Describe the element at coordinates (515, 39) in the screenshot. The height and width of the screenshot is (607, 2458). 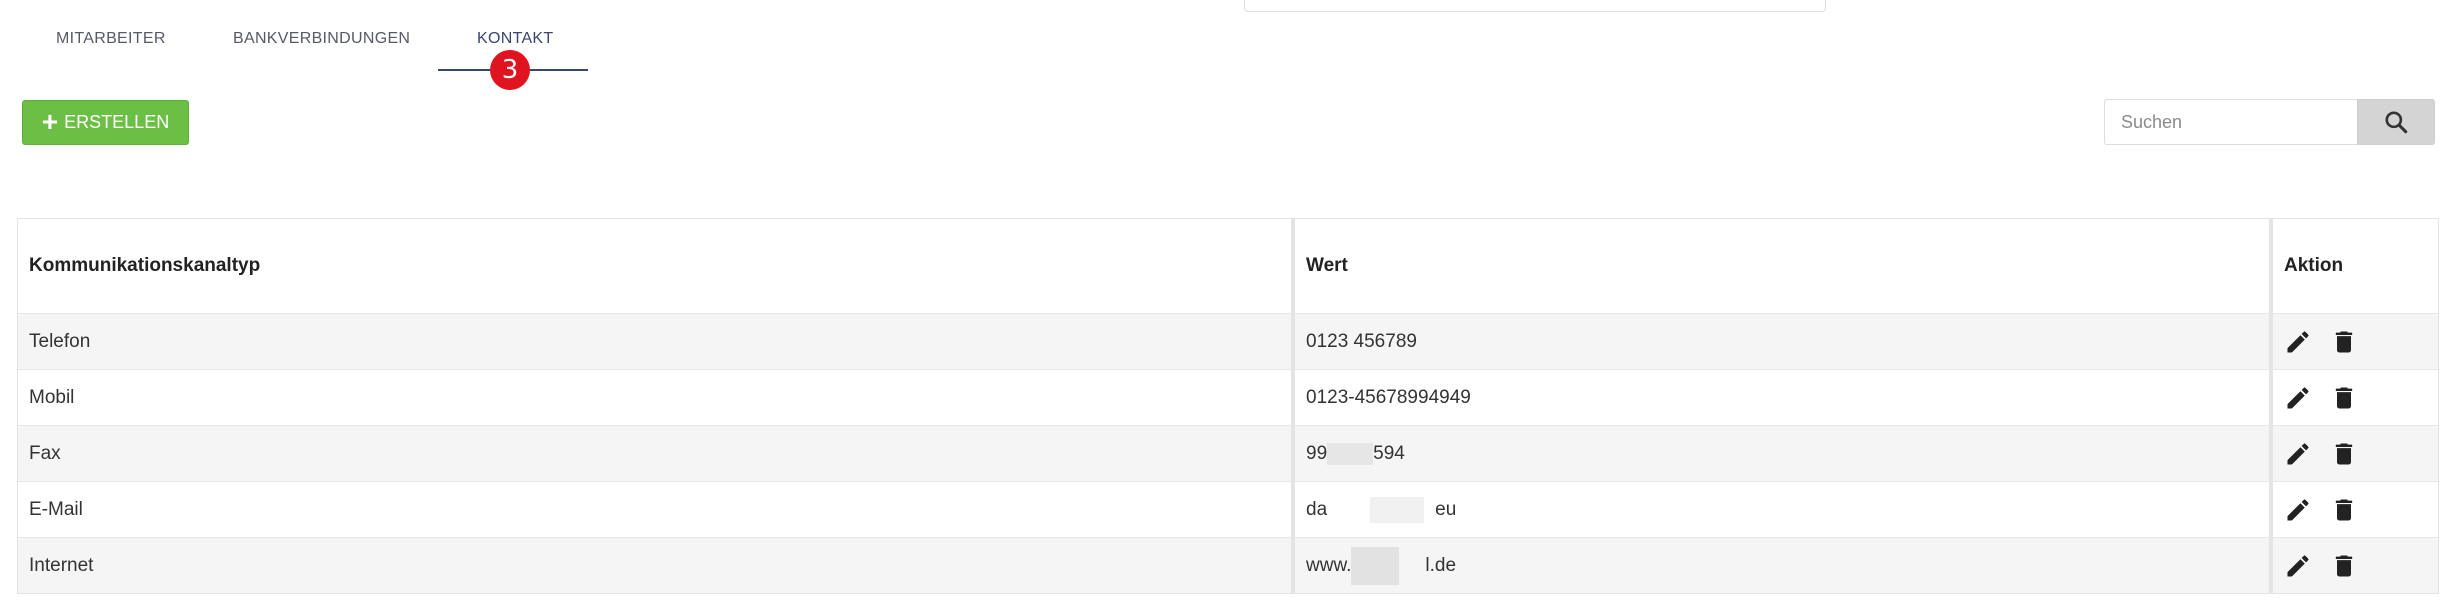
I see `tab-kontakt: KONTAKT` at that location.